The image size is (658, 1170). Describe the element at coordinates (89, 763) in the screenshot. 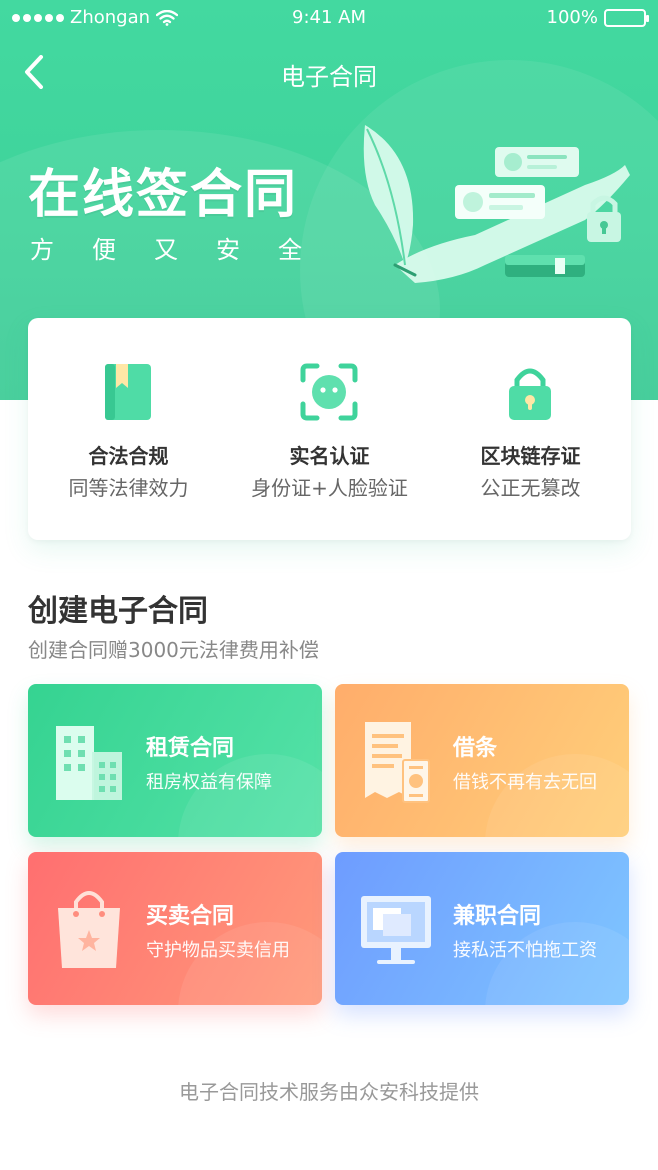

I see `building-icon` at that location.